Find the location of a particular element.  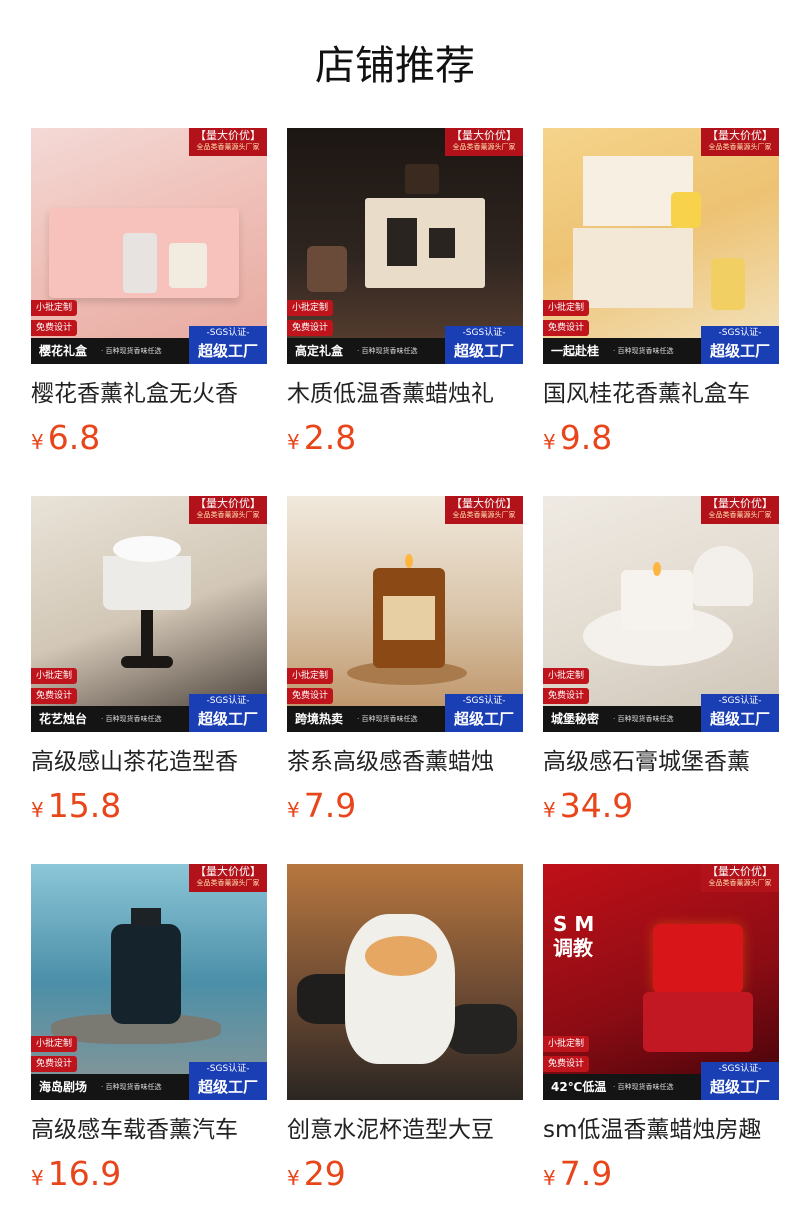

product-name: 创意水泥杯造型大豆 is located at coordinates (405, 1130).